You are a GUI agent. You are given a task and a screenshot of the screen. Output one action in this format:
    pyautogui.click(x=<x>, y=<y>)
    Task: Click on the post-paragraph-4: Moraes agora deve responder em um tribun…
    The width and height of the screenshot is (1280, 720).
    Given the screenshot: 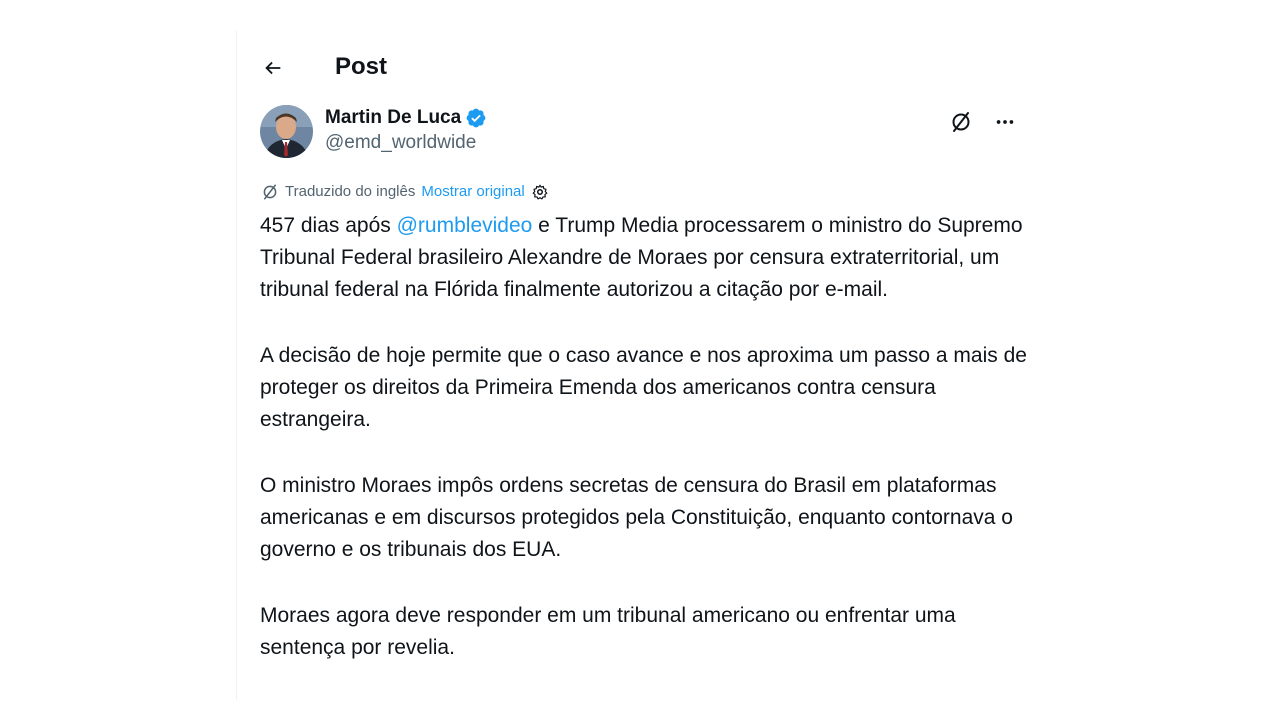 What is the action you would take?
    pyautogui.click(x=608, y=631)
    